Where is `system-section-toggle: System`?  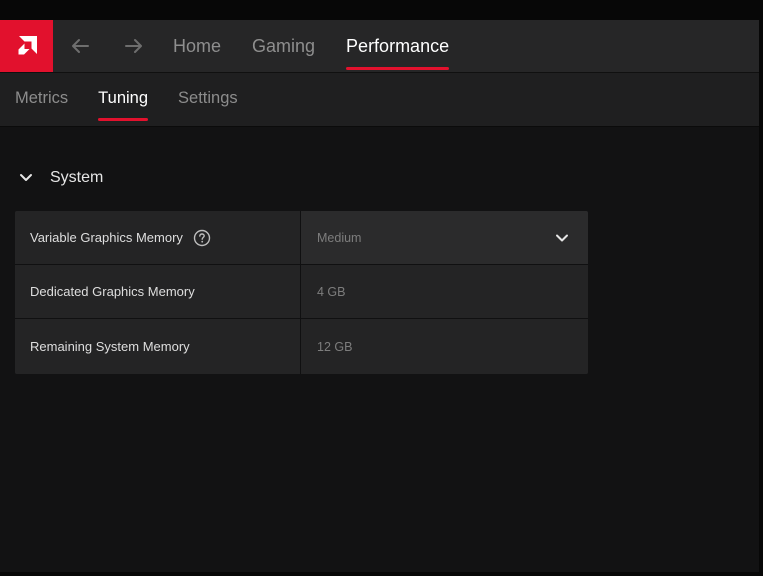 system-section-toggle: System is located at coordinates (60, 178).